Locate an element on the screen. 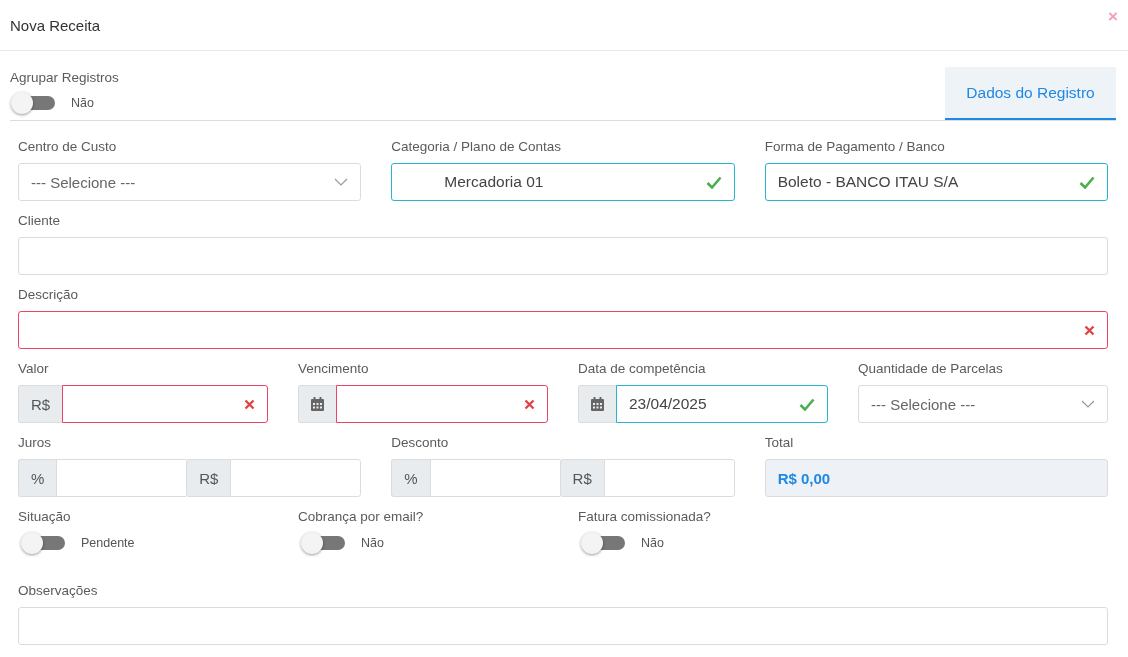  notes-field is located at coordinates (563, 626).